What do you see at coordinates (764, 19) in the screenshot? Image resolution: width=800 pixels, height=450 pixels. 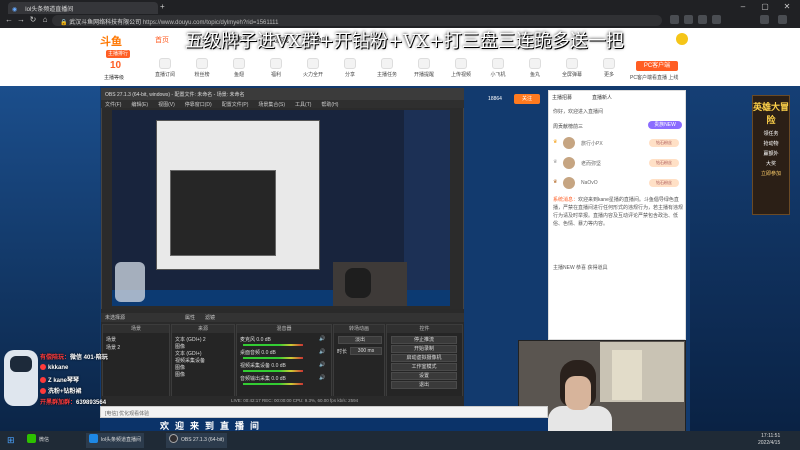 I see `profile-icon` at bounding box center [764, 19].